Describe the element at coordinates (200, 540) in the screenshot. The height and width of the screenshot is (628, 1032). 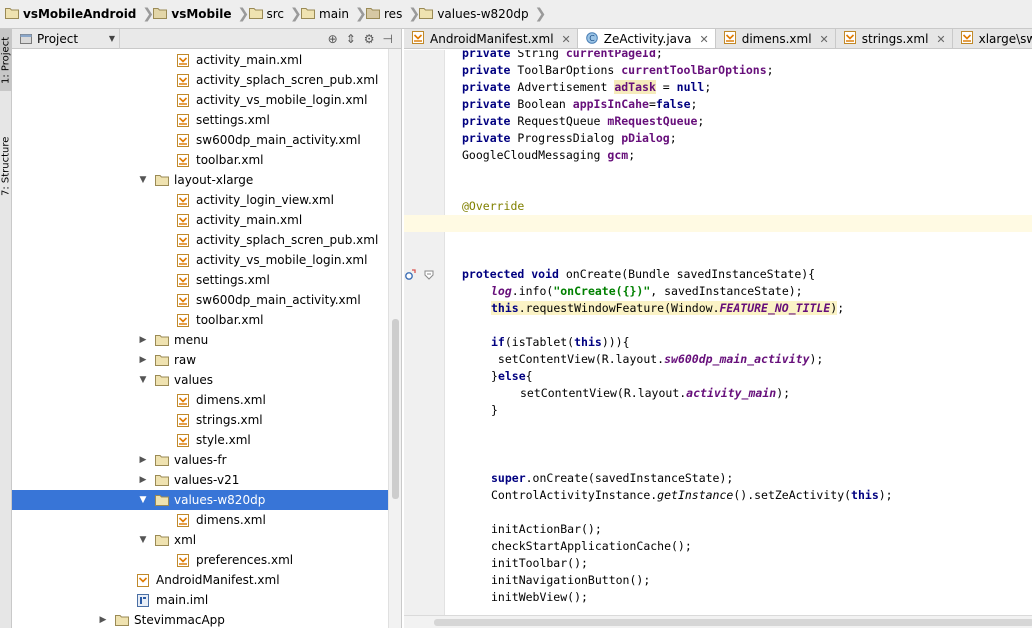
I see `tree-folder-node: ▼ xml` at that location.